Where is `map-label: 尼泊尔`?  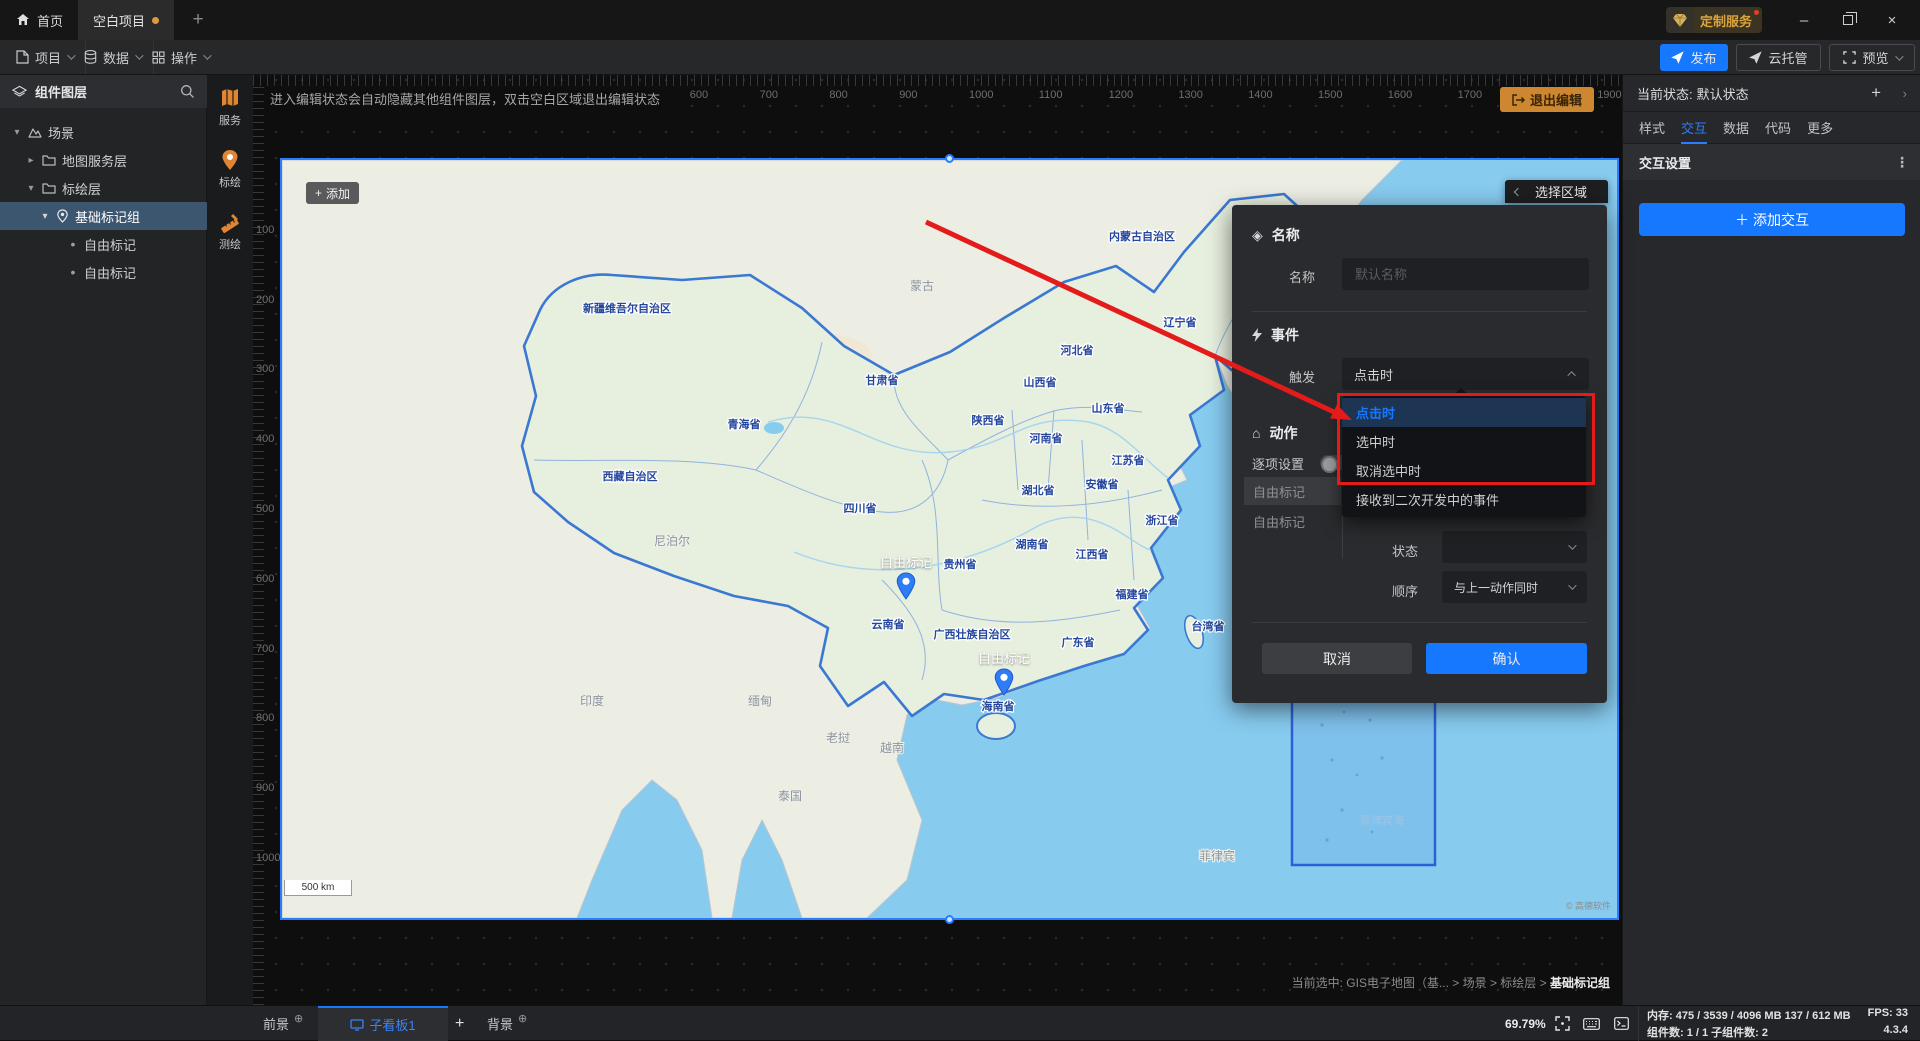
map-label: 尼泊尔 is located at coordinates (672, 540).